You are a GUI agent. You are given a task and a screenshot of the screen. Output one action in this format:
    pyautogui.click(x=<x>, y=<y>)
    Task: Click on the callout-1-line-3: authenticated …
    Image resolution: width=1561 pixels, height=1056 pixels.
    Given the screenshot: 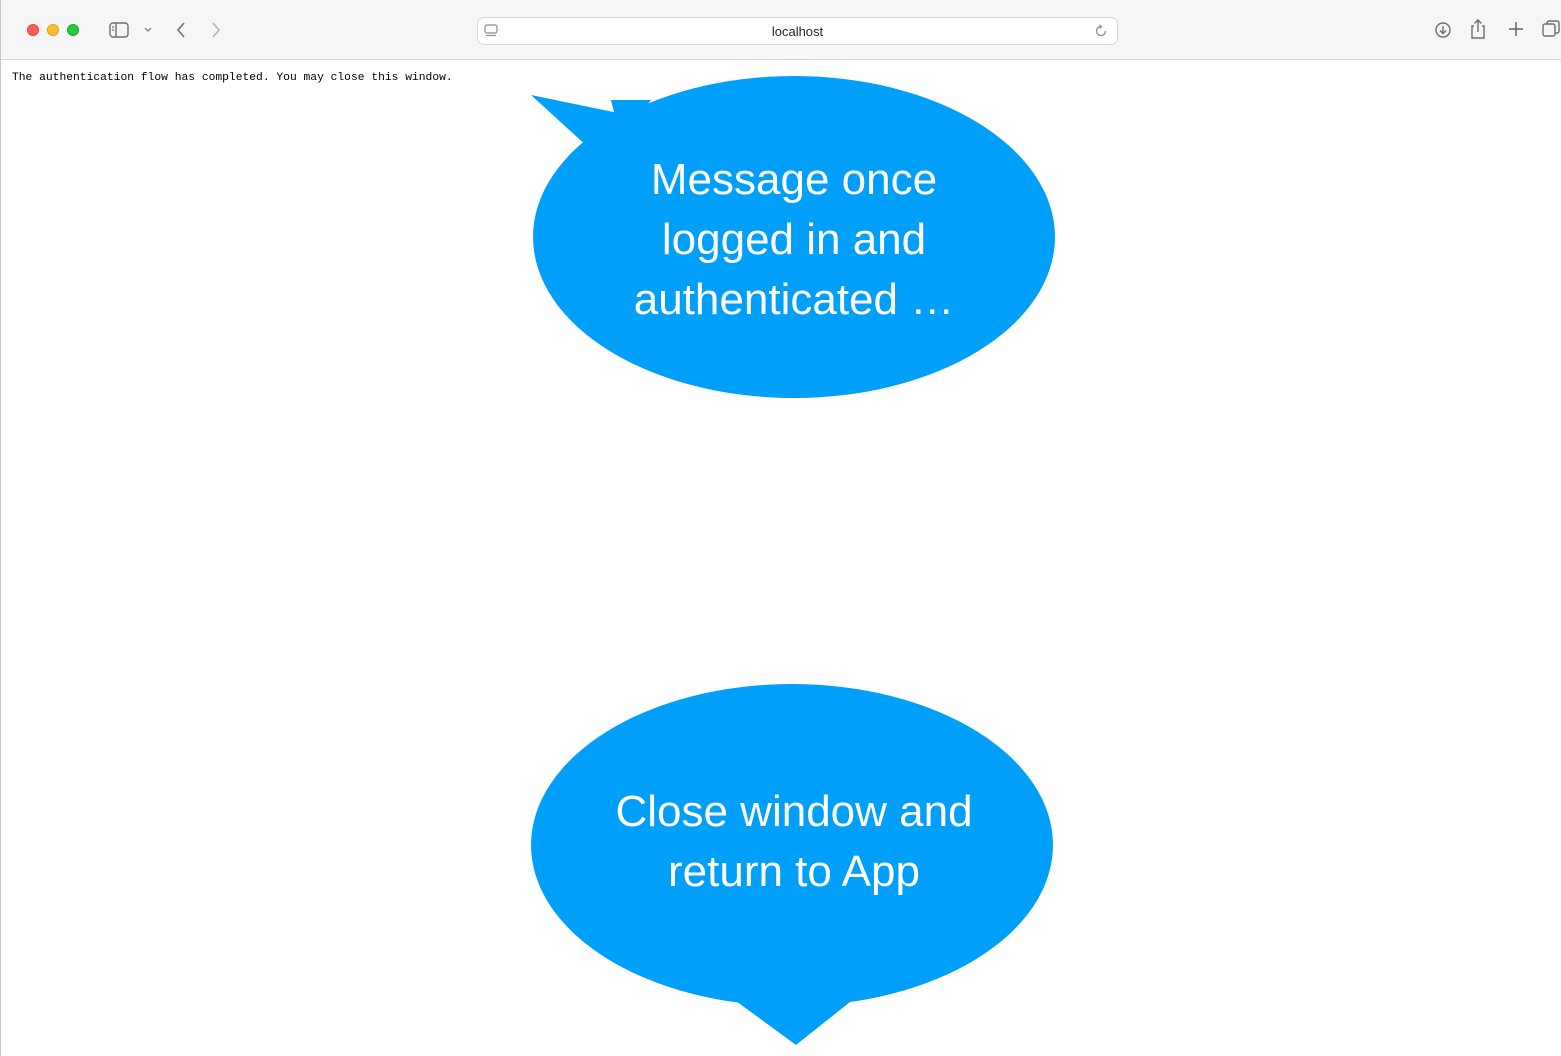 What is the action you would take?
    pyautogui.click(x=794, y=299)
    